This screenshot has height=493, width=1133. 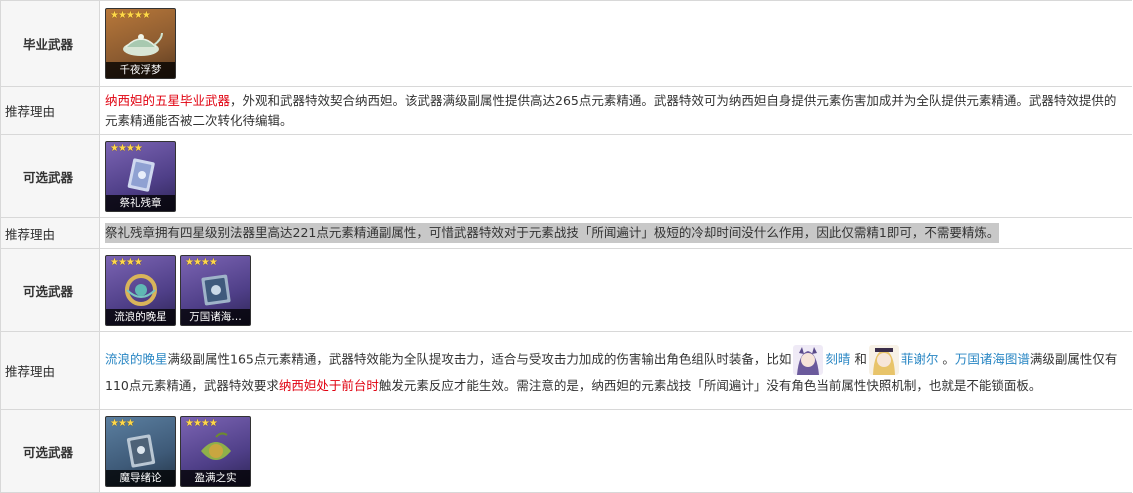 I want to click on star-rating: ★★★★★, so click(x=130, y=15).